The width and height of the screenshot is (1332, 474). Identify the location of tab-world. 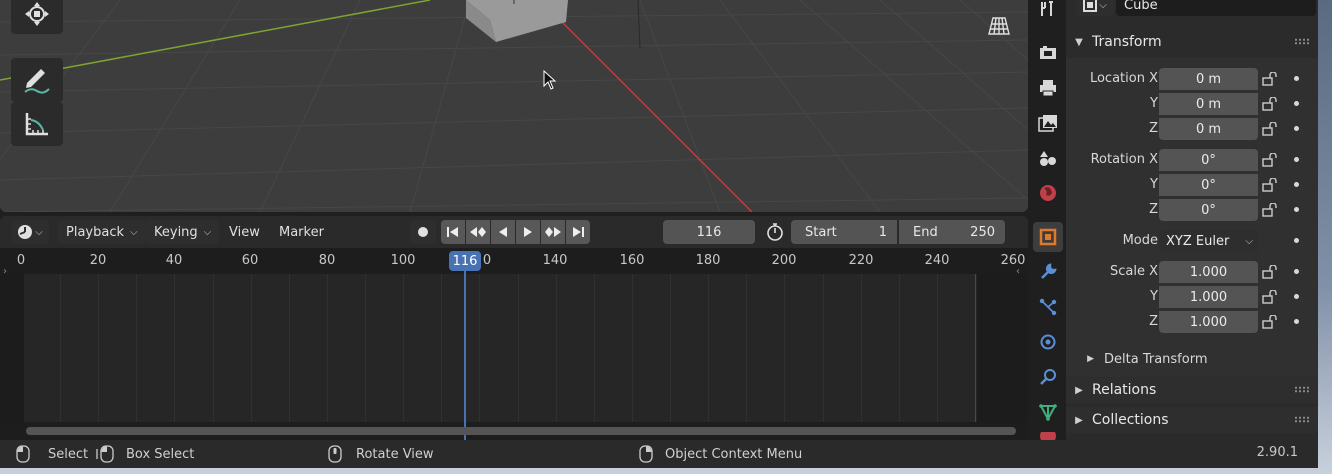
(1048, 193).